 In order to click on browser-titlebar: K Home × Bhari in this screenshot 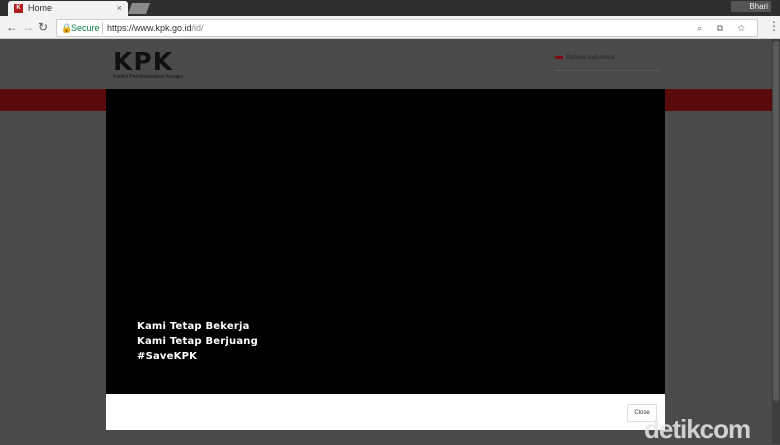, I will do `click(390, 8)`.